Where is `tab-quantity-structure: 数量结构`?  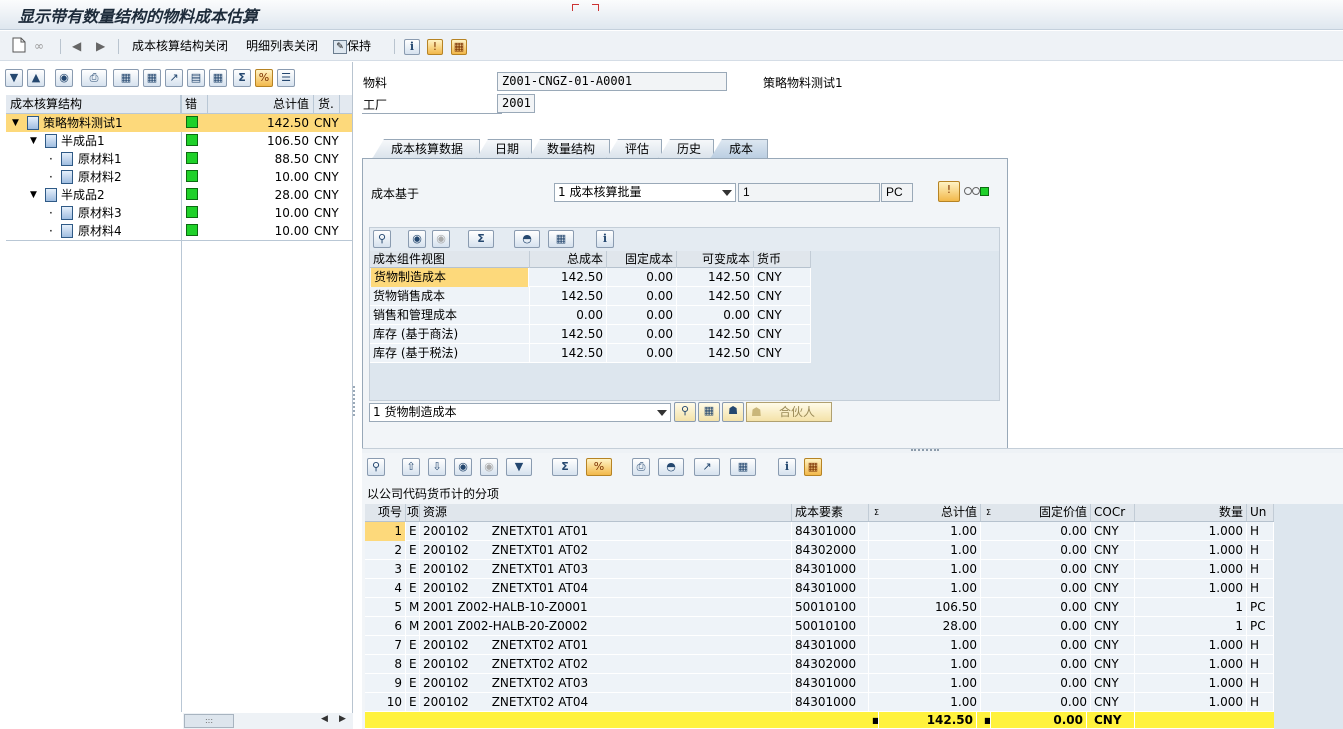
tab-quantity-structure: 数量结构 is located at coordinates (569, 149).